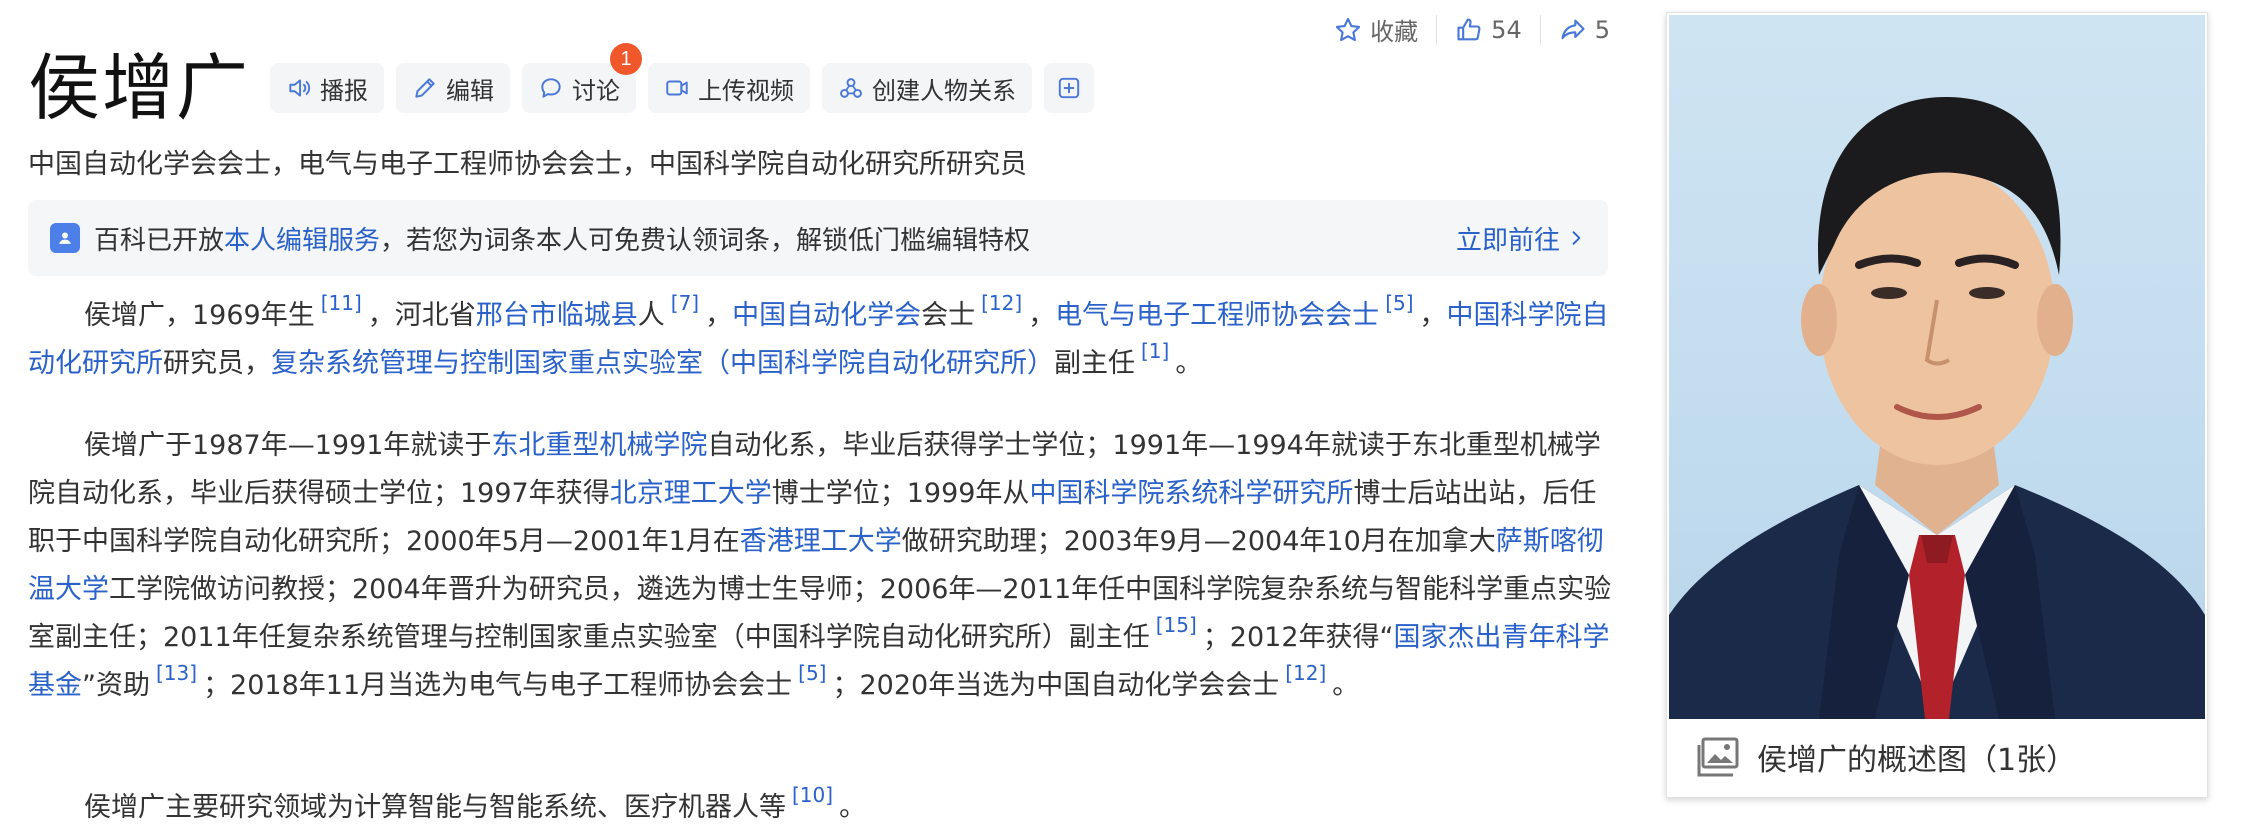 Image resolution: width=2256 pixels, height=836 pixels. I want to click on share-icon, so click(1573, 29).